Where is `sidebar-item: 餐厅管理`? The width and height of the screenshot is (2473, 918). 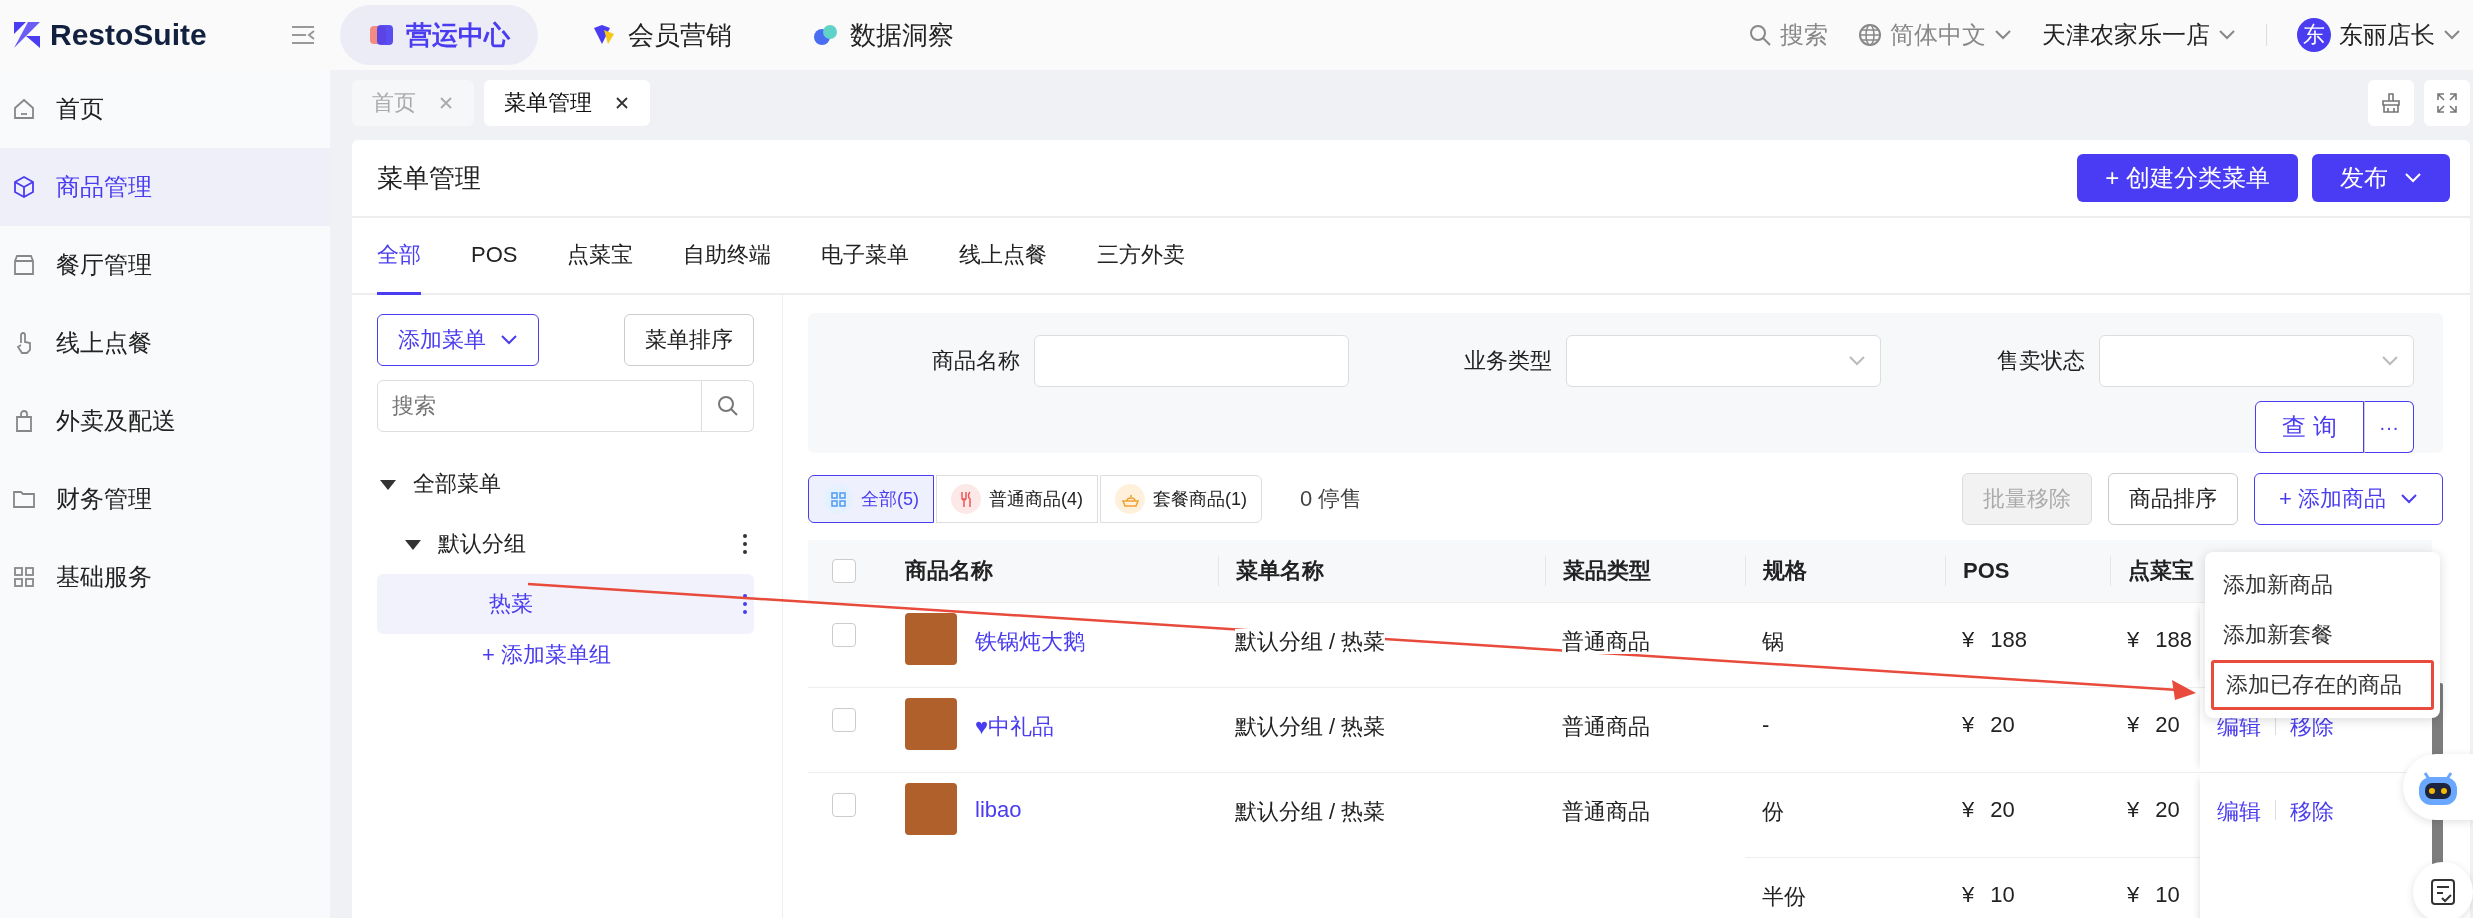
sidebar-item: 餐厅管理 is located at coordinates (165, 265).